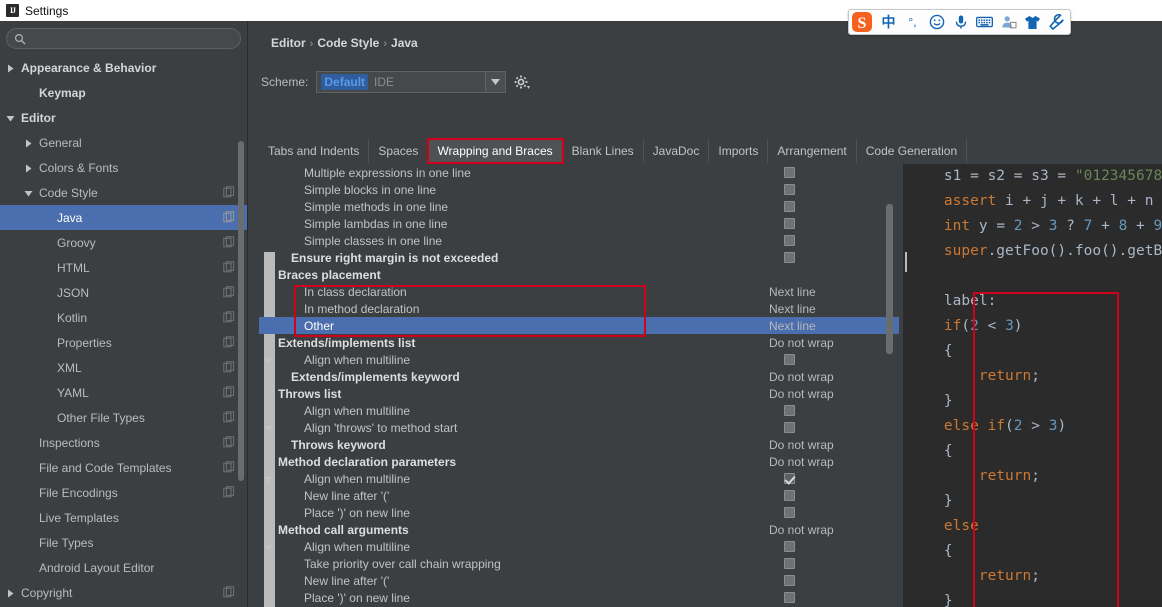 This screenshot has width=1162, height=607. Describe the element at coordinates (123, 267) in the screenshot. I see `sidebar-item-html: HTML` at that location.